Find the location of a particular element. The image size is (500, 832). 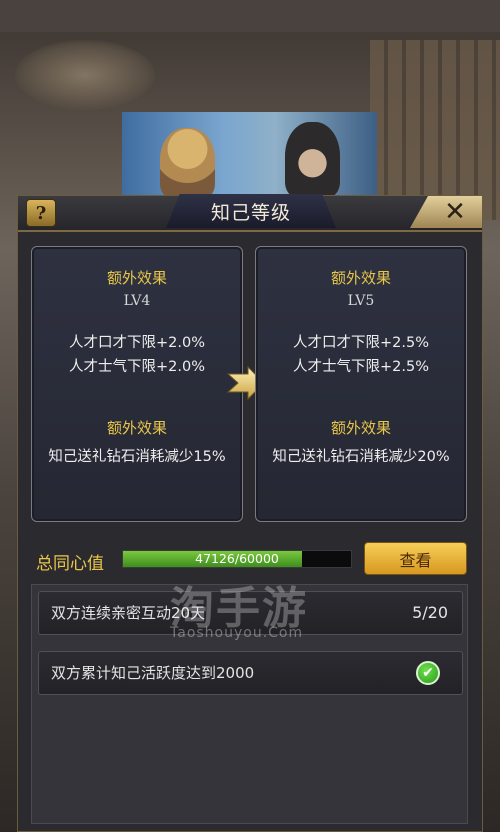

close-icon: ✕ is located at coordinates (455, 212).